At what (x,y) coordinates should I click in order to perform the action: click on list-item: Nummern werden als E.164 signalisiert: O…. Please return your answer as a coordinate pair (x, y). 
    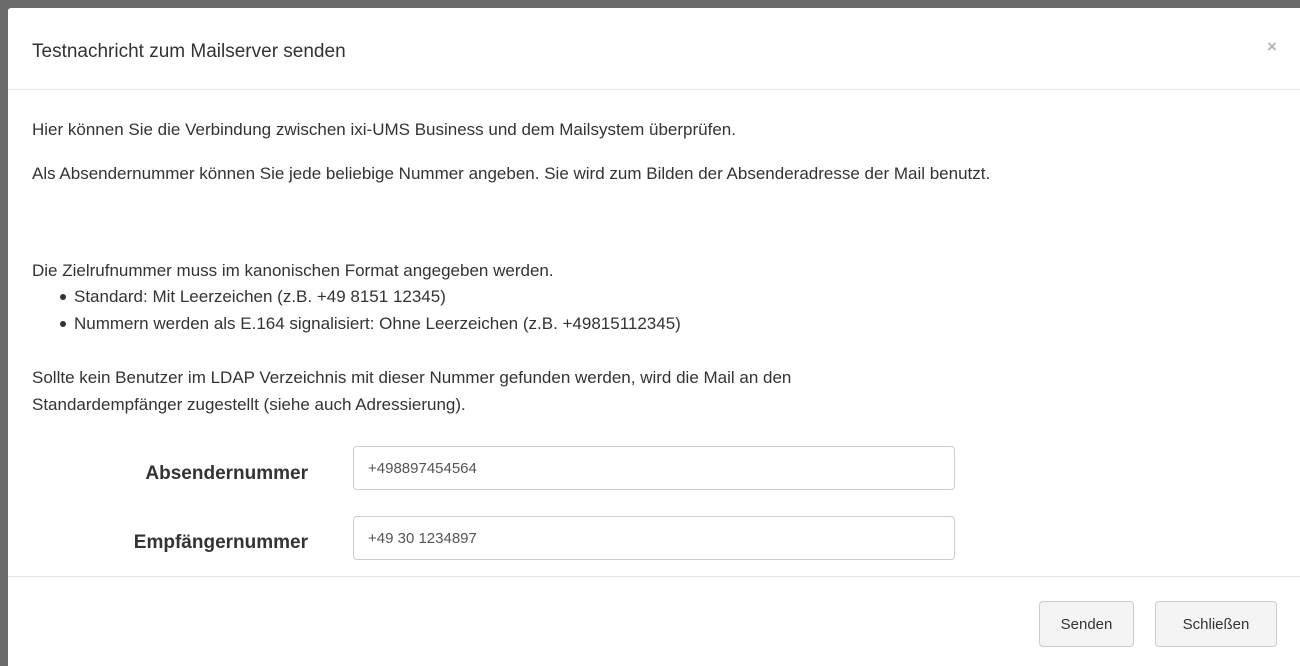
    Looking at the image, I should click on (370, 323).